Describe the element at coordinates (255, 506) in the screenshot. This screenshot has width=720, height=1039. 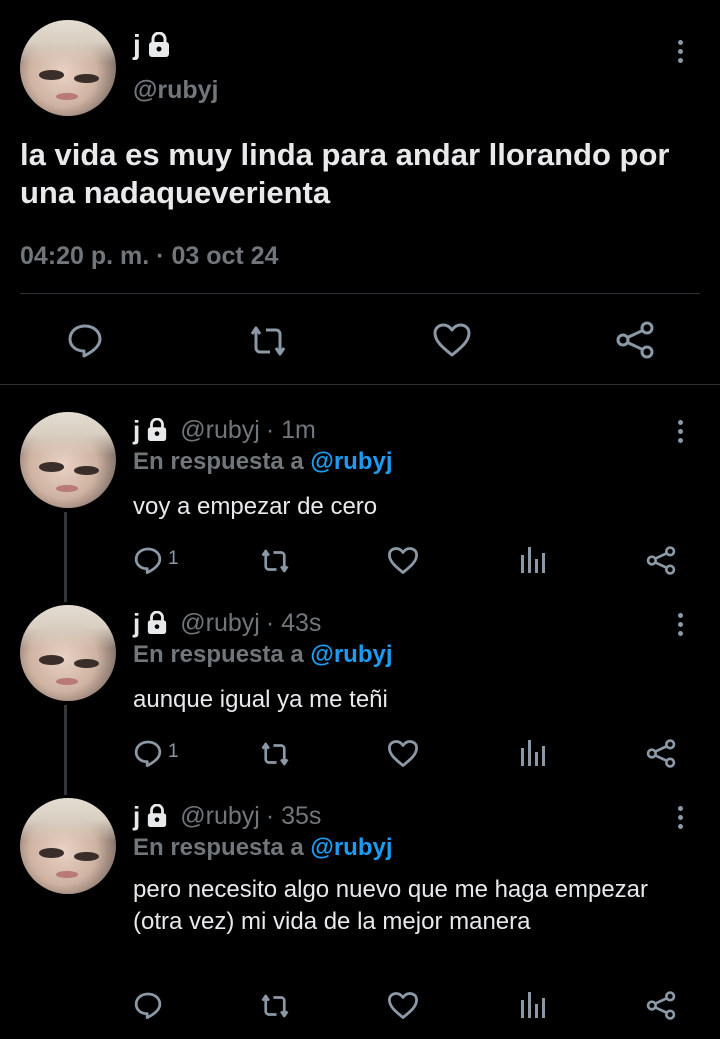
I see `tweet-text: voy a empezar de cero` at that location.